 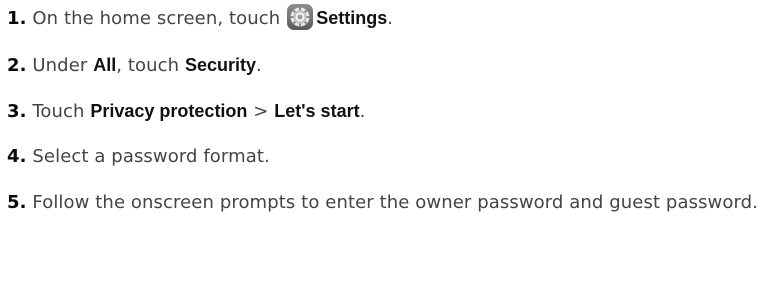 What do you see at coordinates (63, 65) in the screenshot?
I see `step-text: Under` at bounding box center [63, 65].